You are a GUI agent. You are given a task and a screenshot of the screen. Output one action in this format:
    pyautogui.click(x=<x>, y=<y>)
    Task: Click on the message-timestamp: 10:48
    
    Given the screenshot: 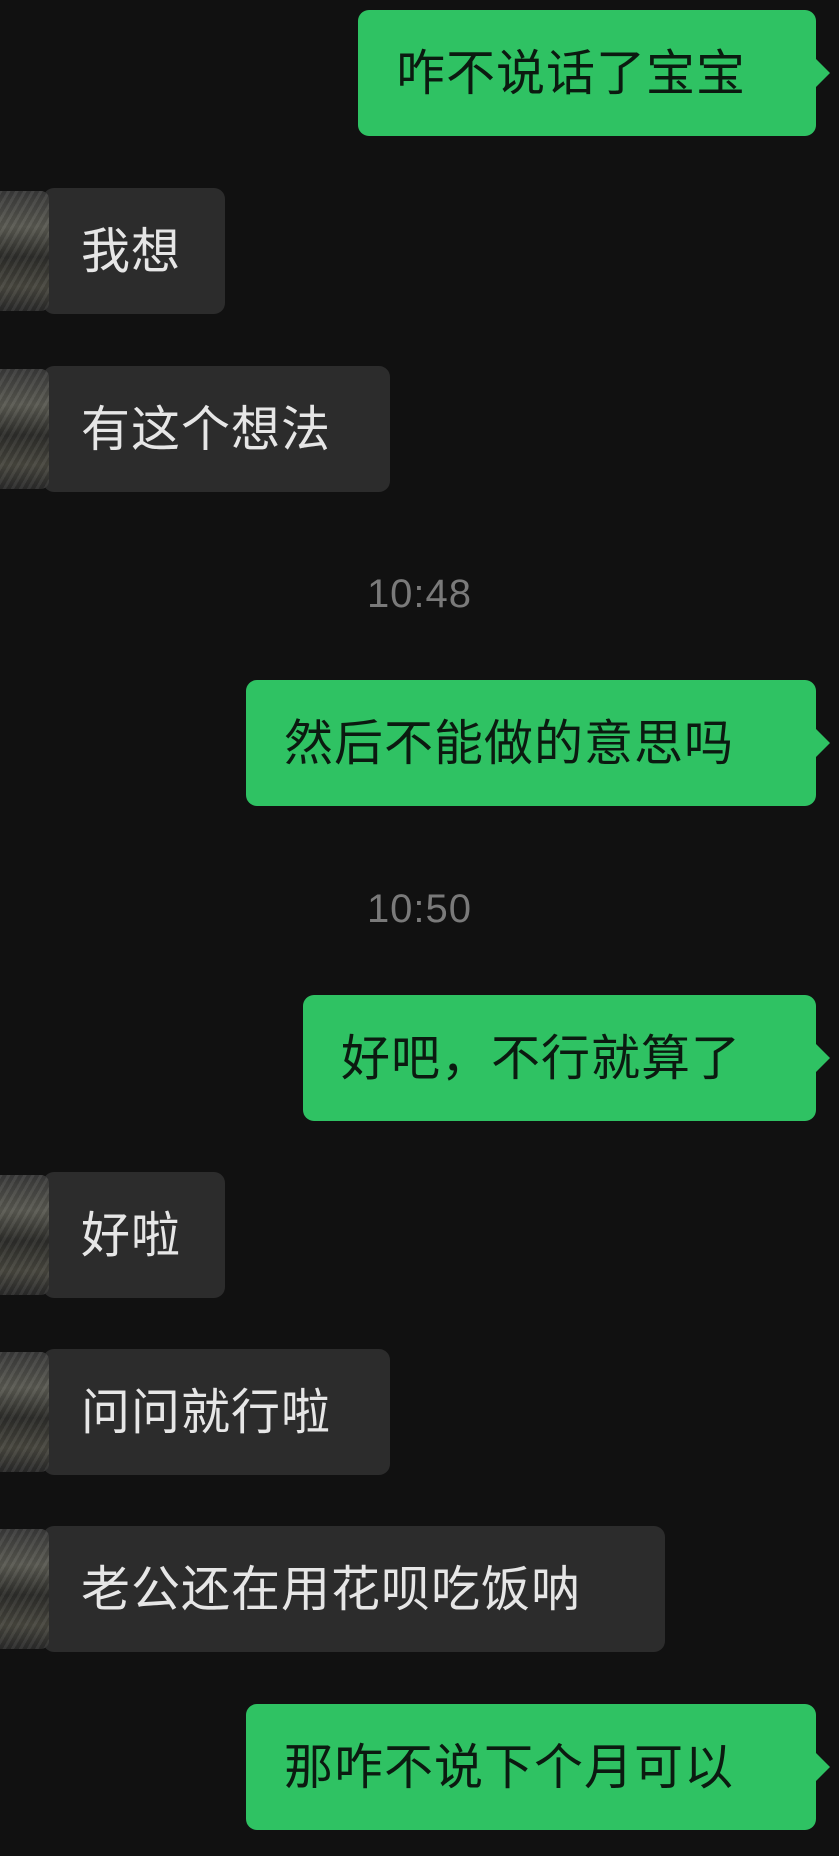 What is the action you would take?
    pyautogui.click(x=419, y=594)
    